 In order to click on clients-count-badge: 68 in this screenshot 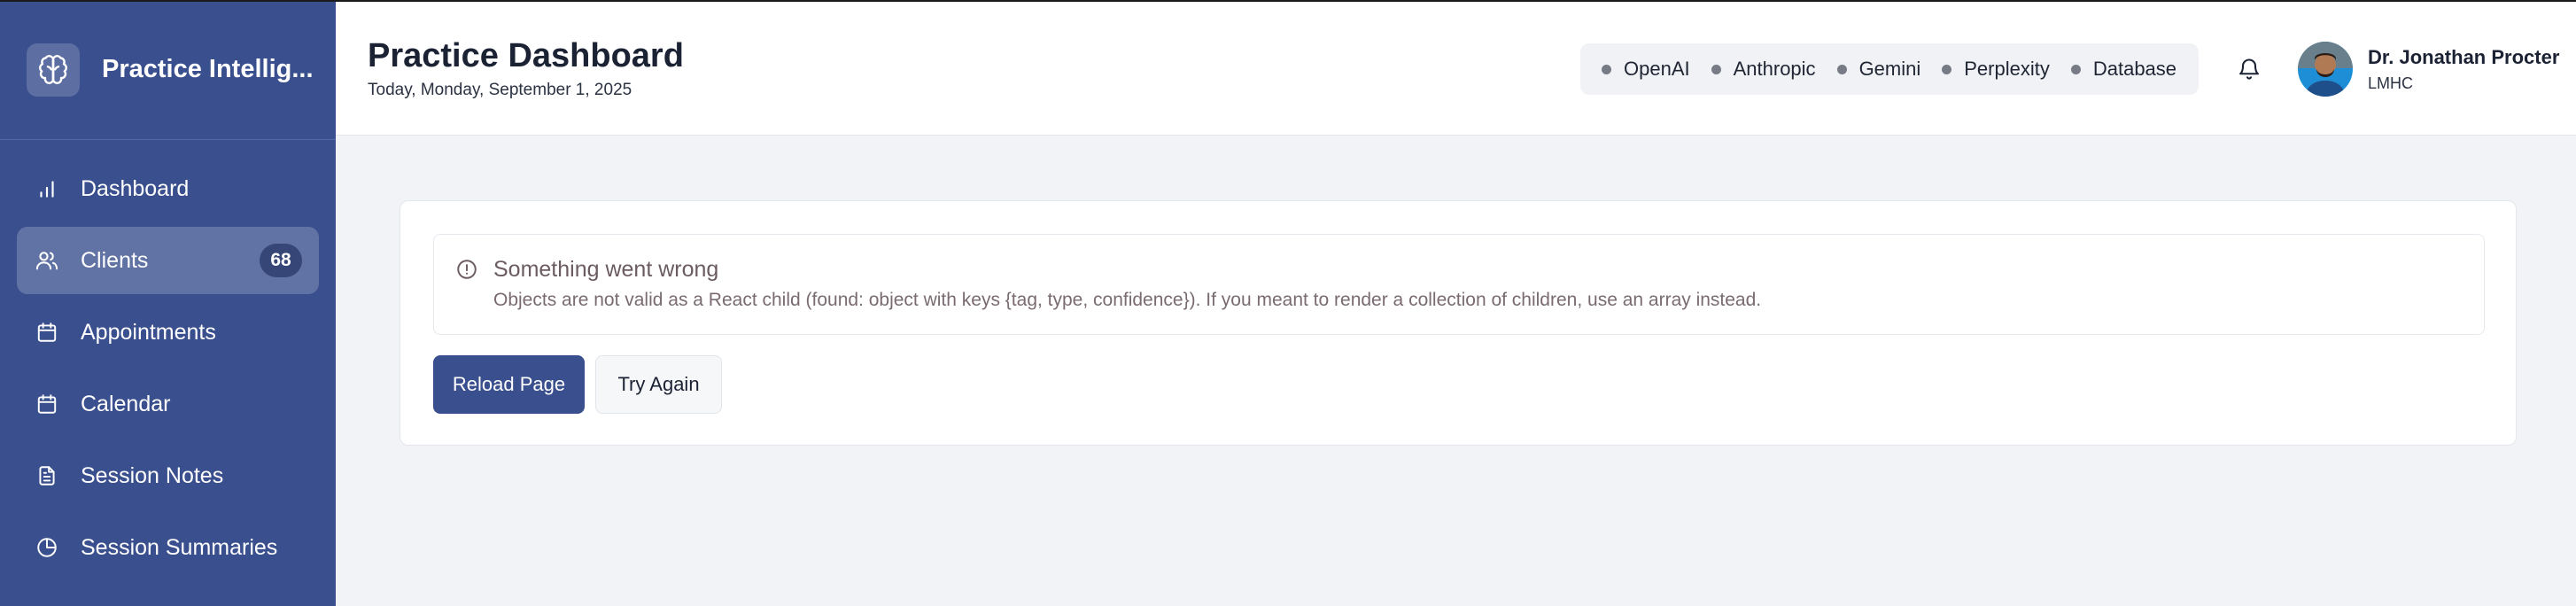, I will do `click(281, 260)`.